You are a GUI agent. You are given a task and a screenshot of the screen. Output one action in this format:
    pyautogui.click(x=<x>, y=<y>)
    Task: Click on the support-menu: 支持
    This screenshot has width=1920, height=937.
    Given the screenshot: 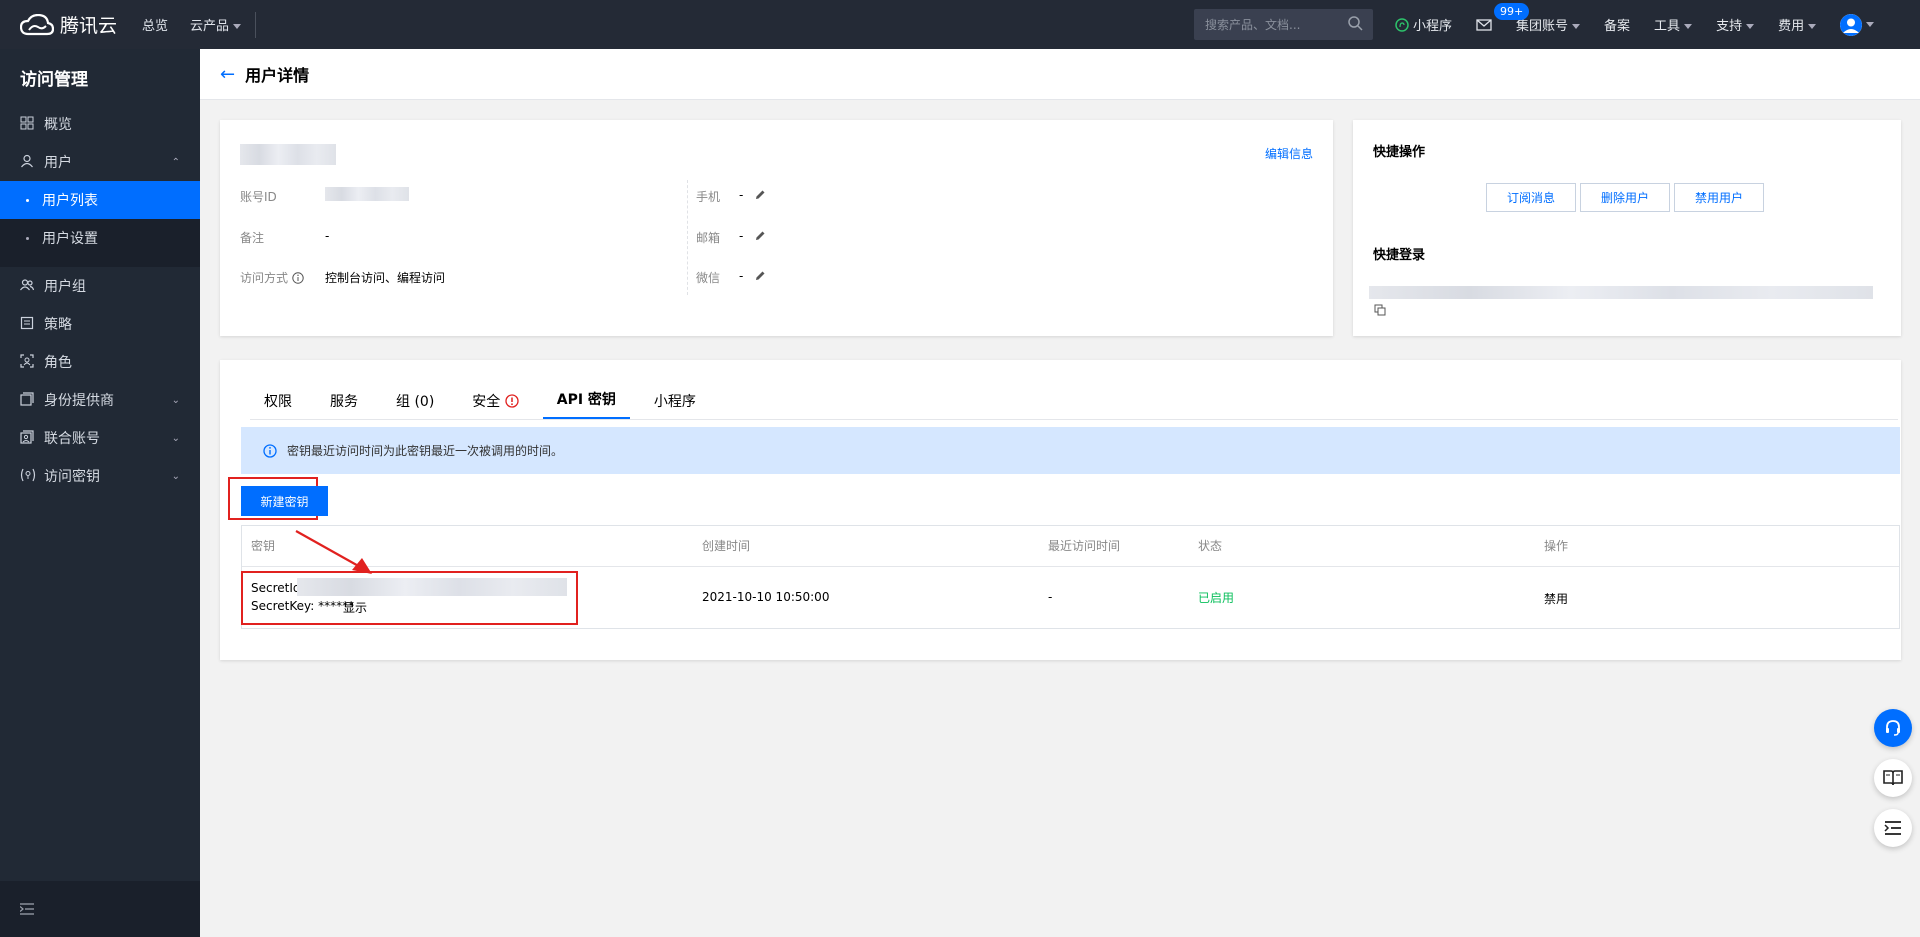 What is the action you would take?
    pyautogui.click(x=1735, y=24)
    